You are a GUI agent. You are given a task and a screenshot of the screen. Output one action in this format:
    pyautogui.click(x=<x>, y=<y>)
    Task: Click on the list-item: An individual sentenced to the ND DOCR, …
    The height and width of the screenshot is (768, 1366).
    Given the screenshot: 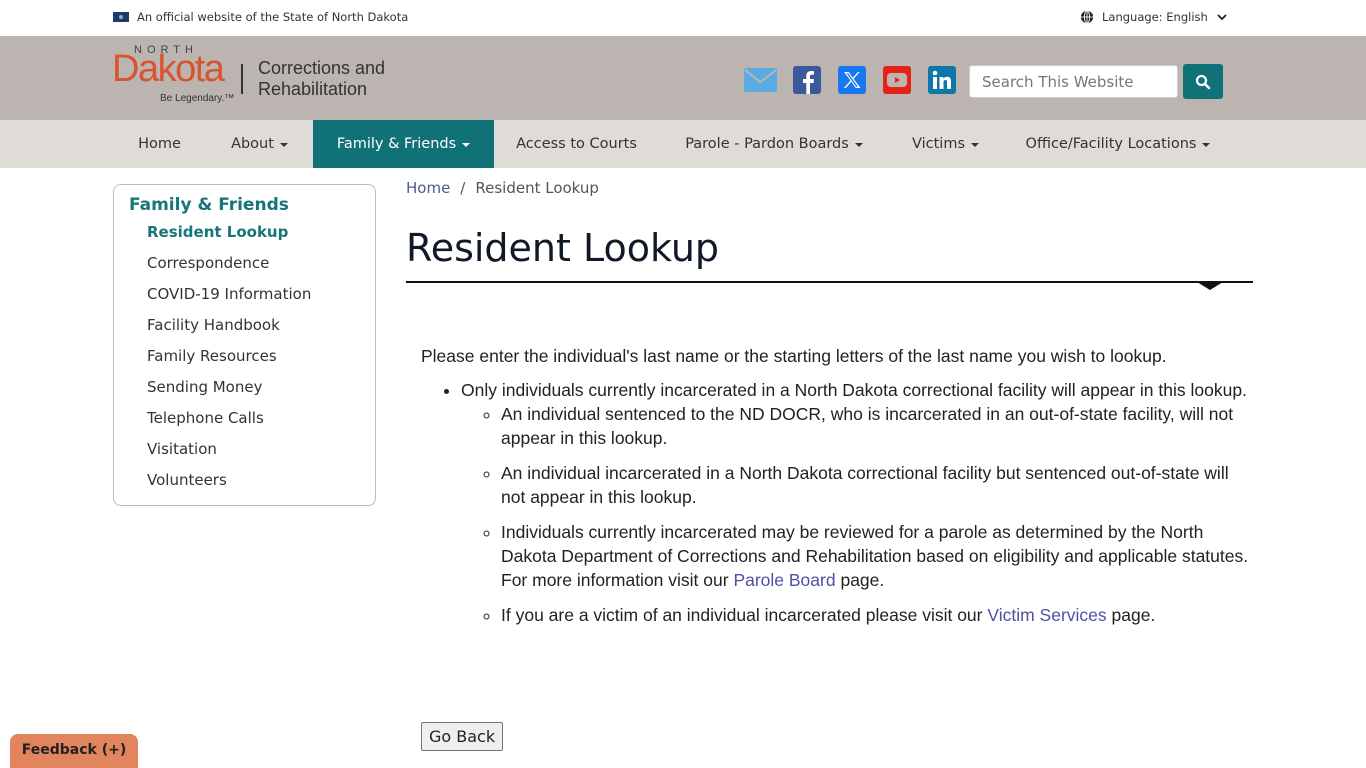 What is the action you would take?
    pyautogui.click(x=876, y=426)
    